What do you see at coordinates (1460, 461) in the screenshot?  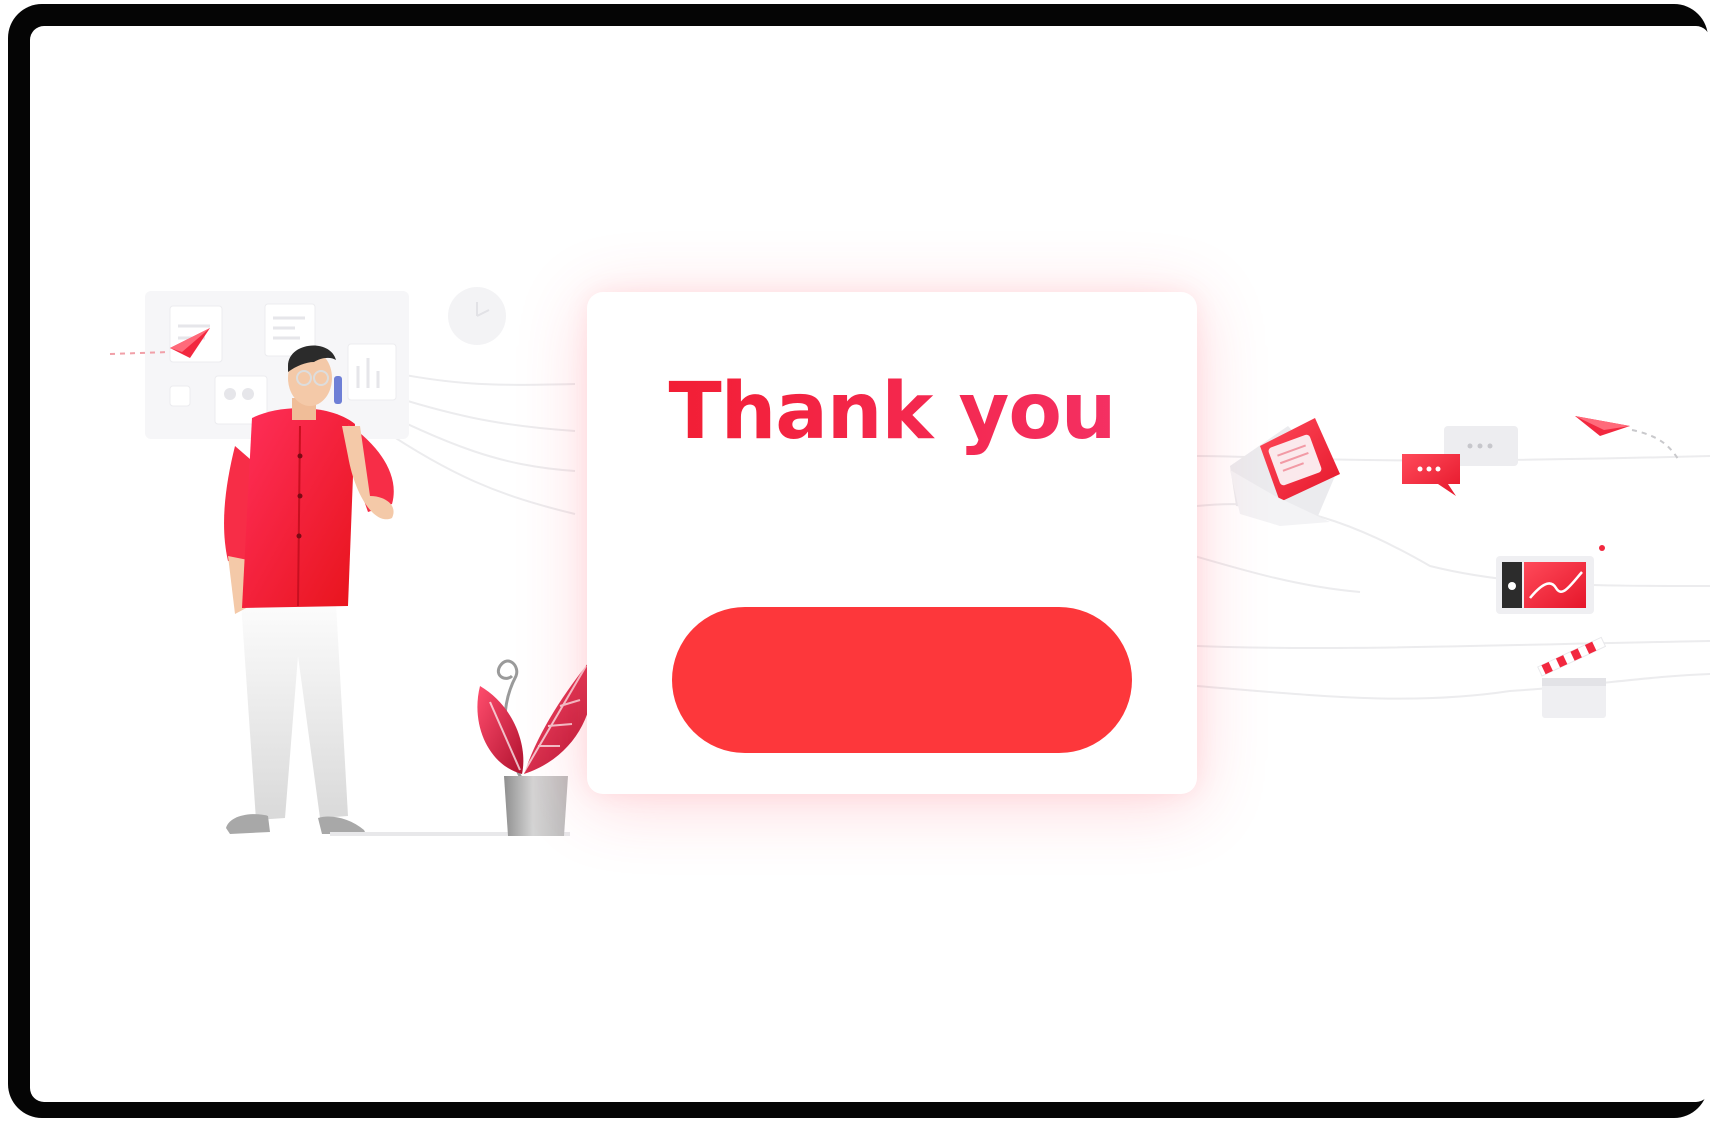 I see `chat-bubble-icon` at bounding box center [1460, 461].